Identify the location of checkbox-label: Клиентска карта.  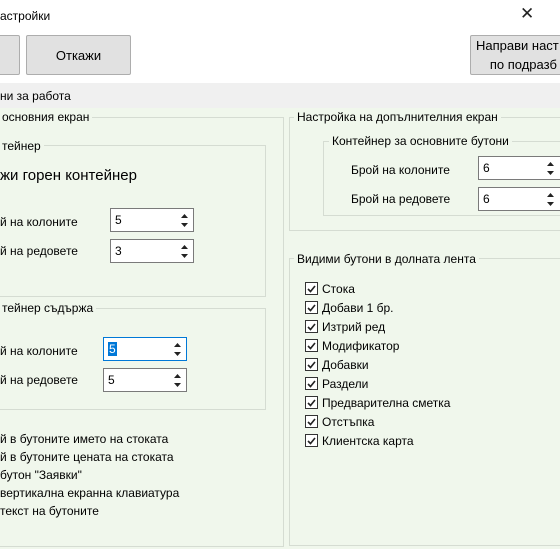
(368, 440).